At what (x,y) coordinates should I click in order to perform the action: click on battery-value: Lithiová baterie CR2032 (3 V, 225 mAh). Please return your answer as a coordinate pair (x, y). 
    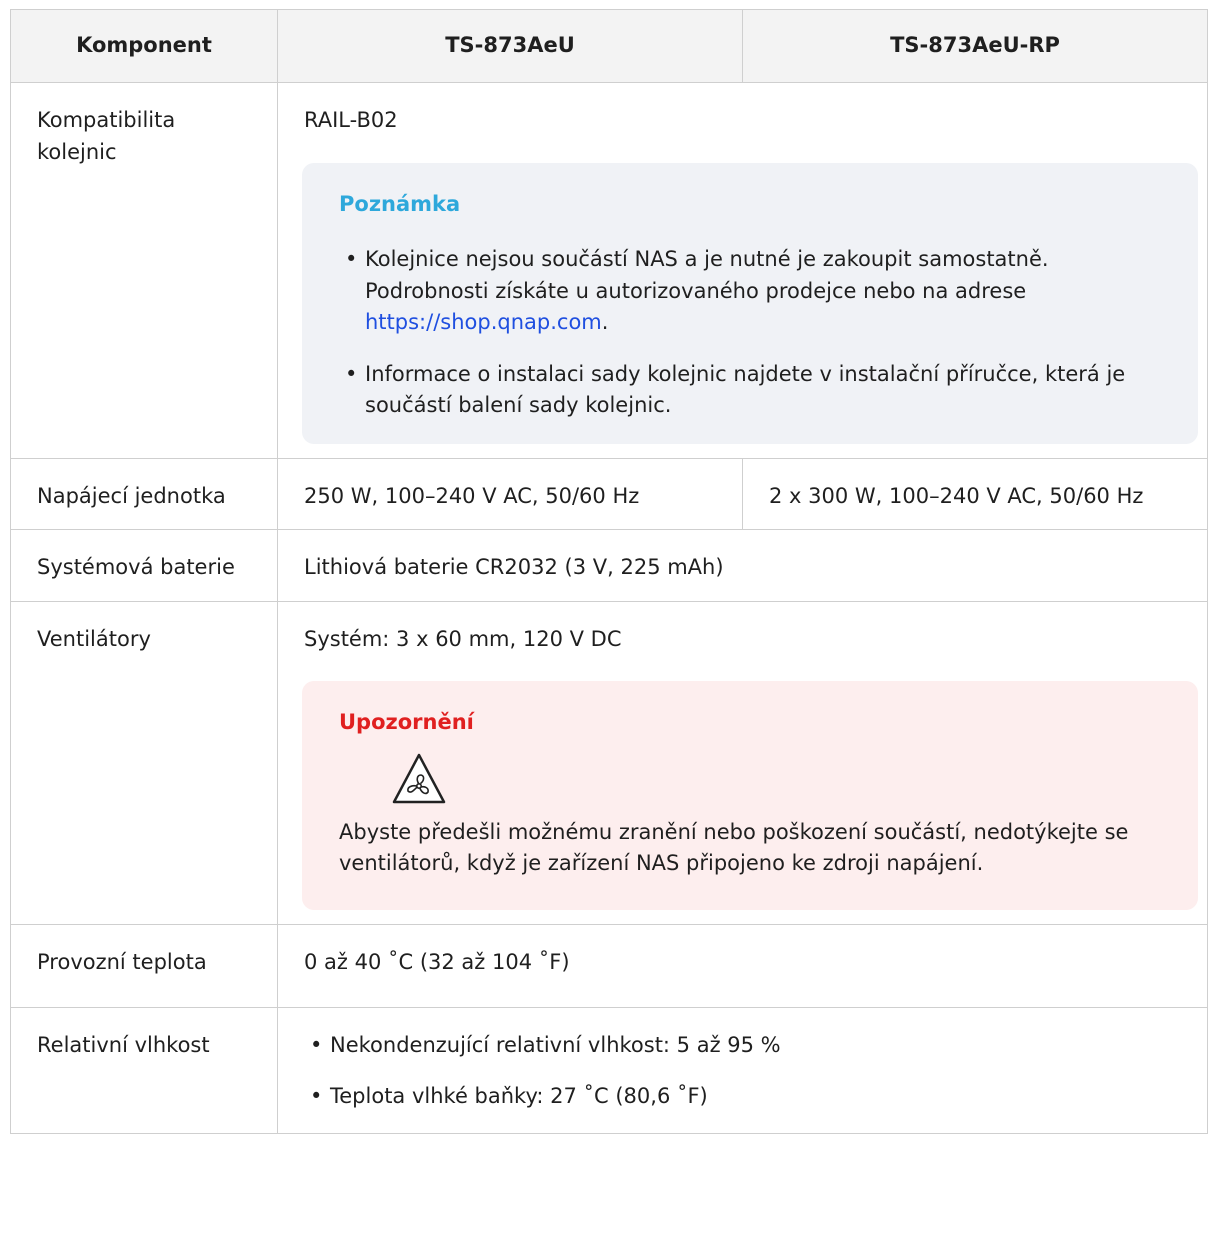
    Looking at the image, I should click on (742, 565).